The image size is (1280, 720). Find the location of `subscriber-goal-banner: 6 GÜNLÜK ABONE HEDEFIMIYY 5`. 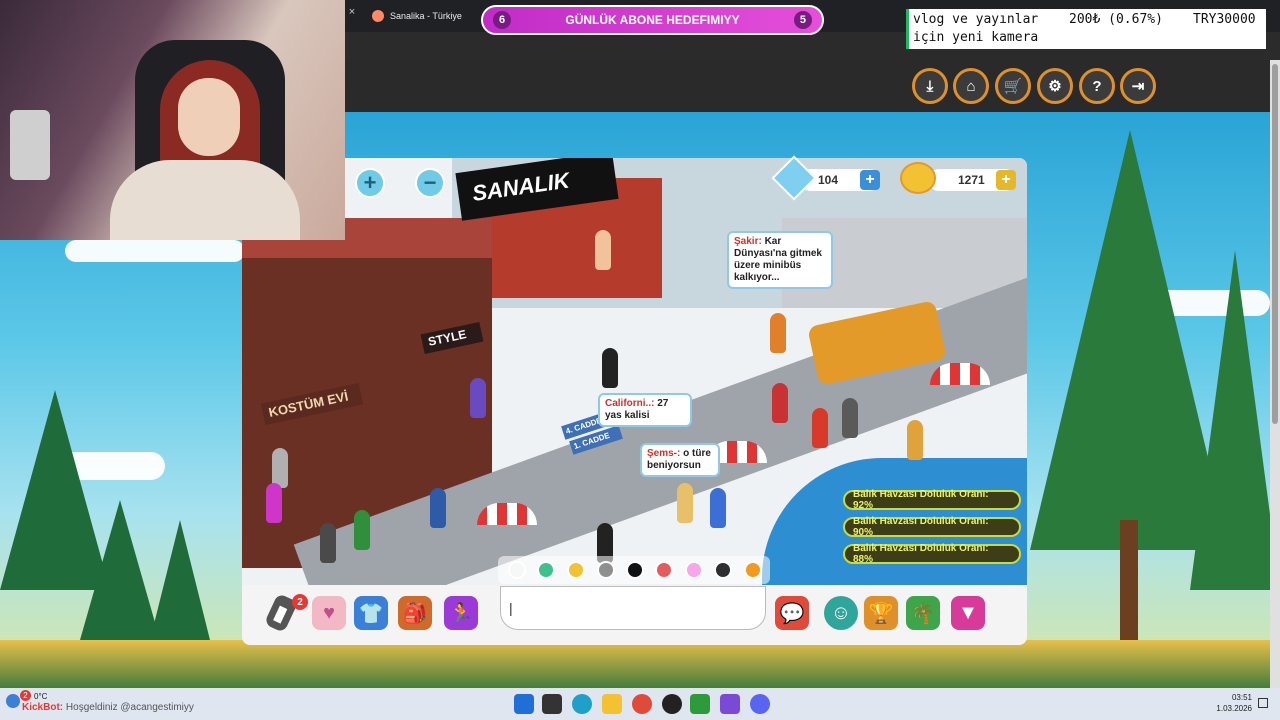

subscriber-goal-banner: 6 GÜNLÜK ABONE HEDEFIMIYY 5 is located at coordinates (652, 20).